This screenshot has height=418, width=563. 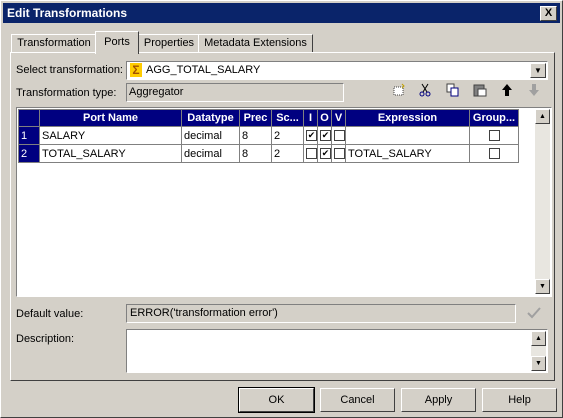 I want to click on col-header-datatype: Datatype, so click(x=210, y=118).